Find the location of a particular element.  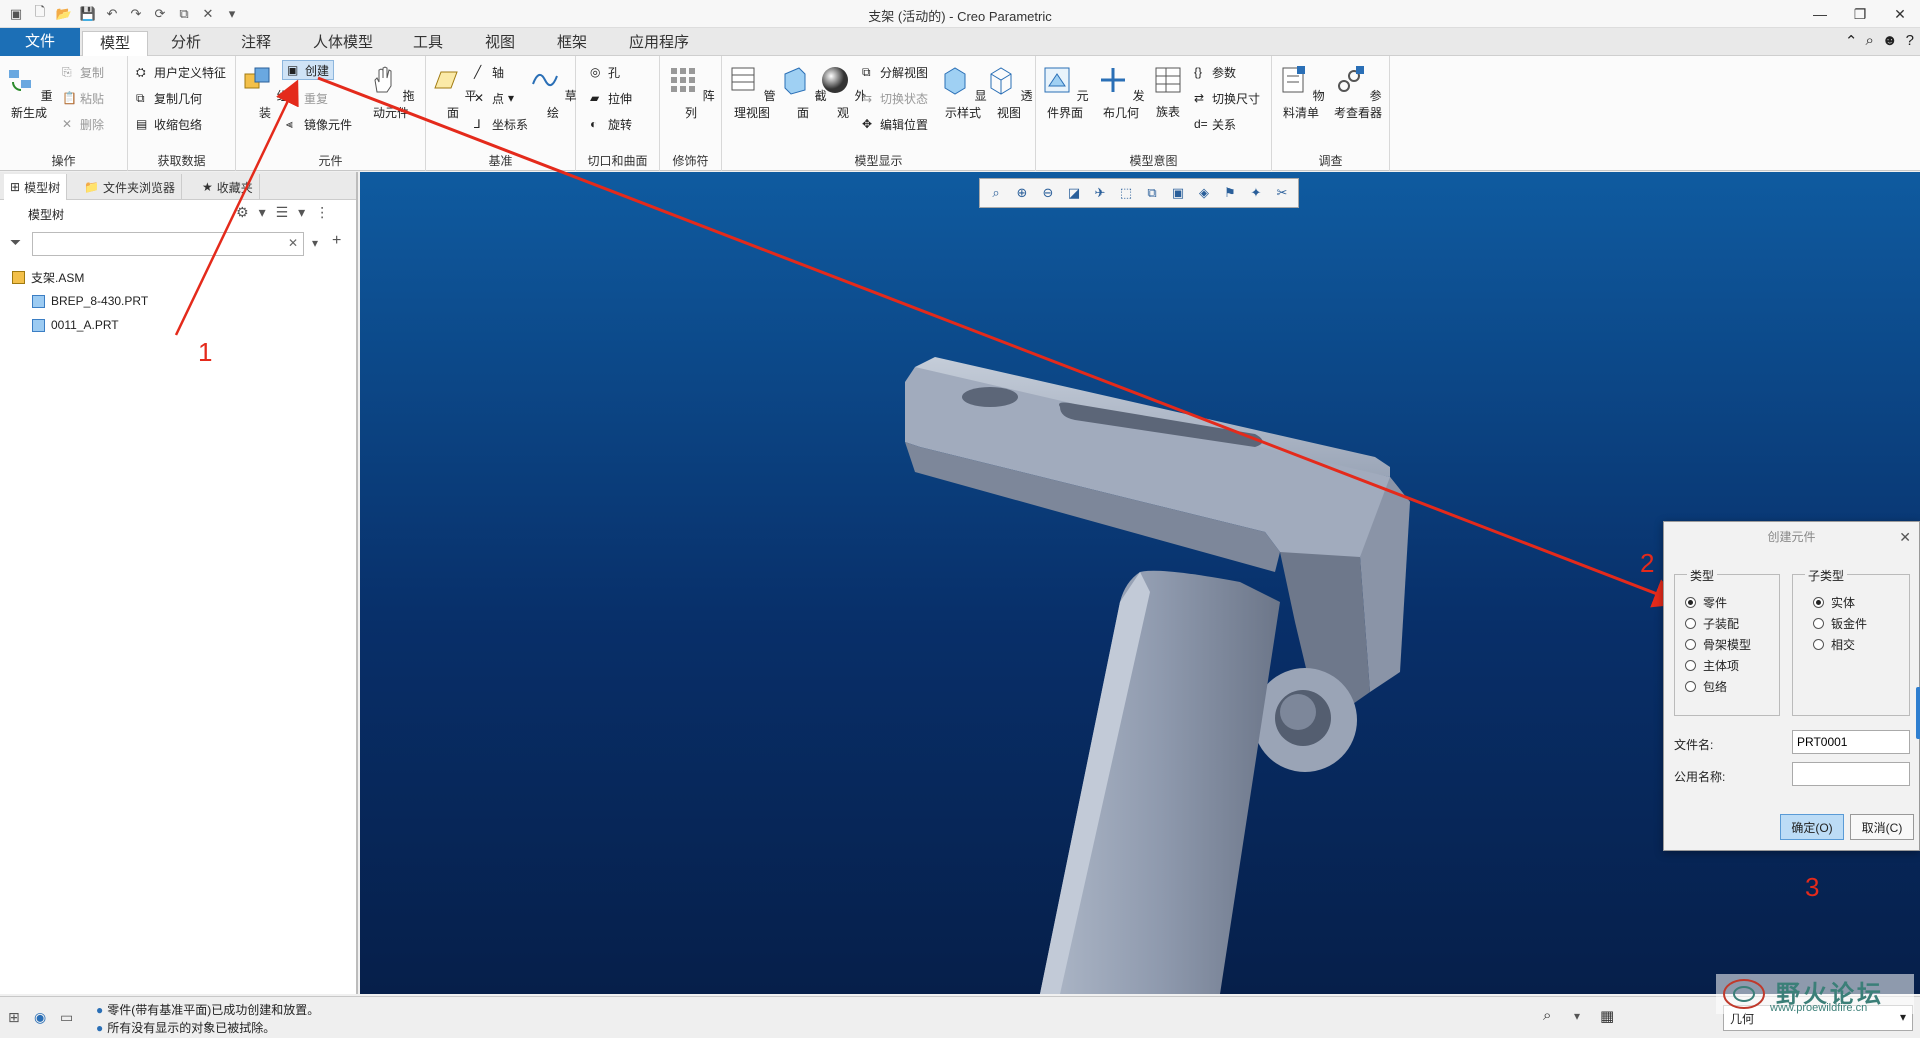

subtype-group: 子类型 实体 钣金件 相交 is located at coordinates (1851, 641).